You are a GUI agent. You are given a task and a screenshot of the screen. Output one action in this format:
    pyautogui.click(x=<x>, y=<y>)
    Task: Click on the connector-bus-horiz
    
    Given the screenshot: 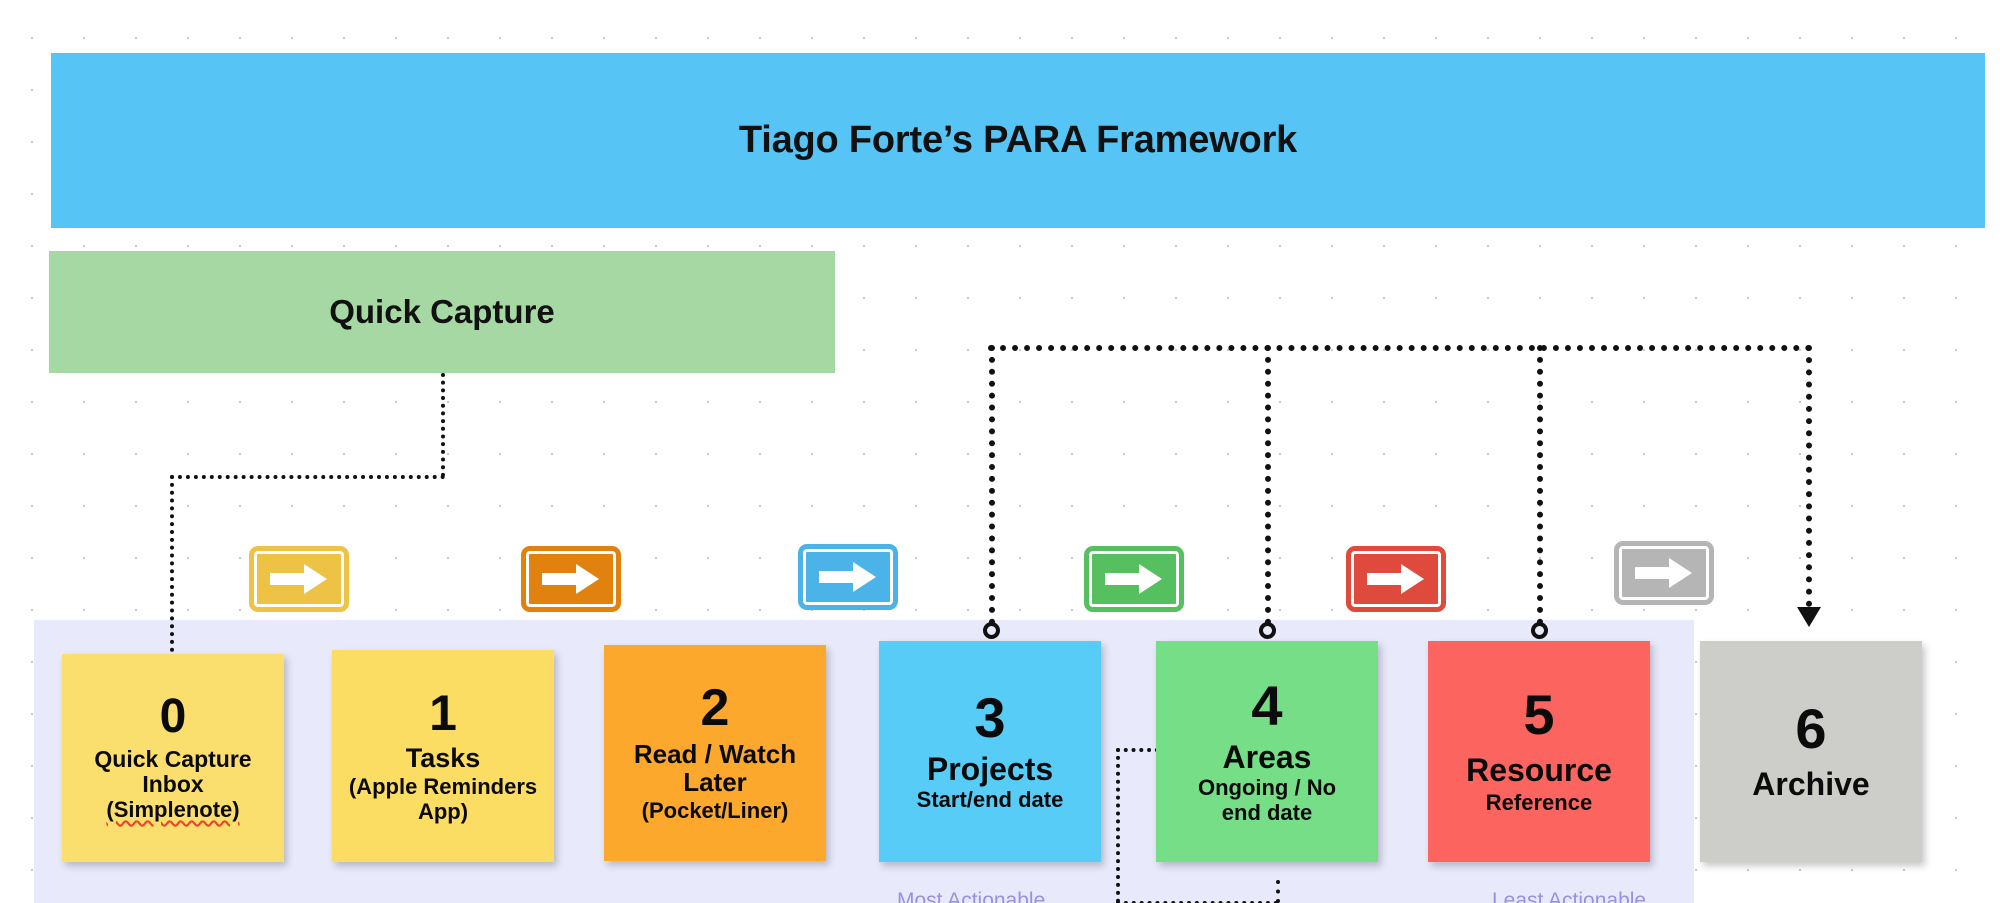 What is the action you would take?
    pyautogui.click(x=1400, y=348)
    